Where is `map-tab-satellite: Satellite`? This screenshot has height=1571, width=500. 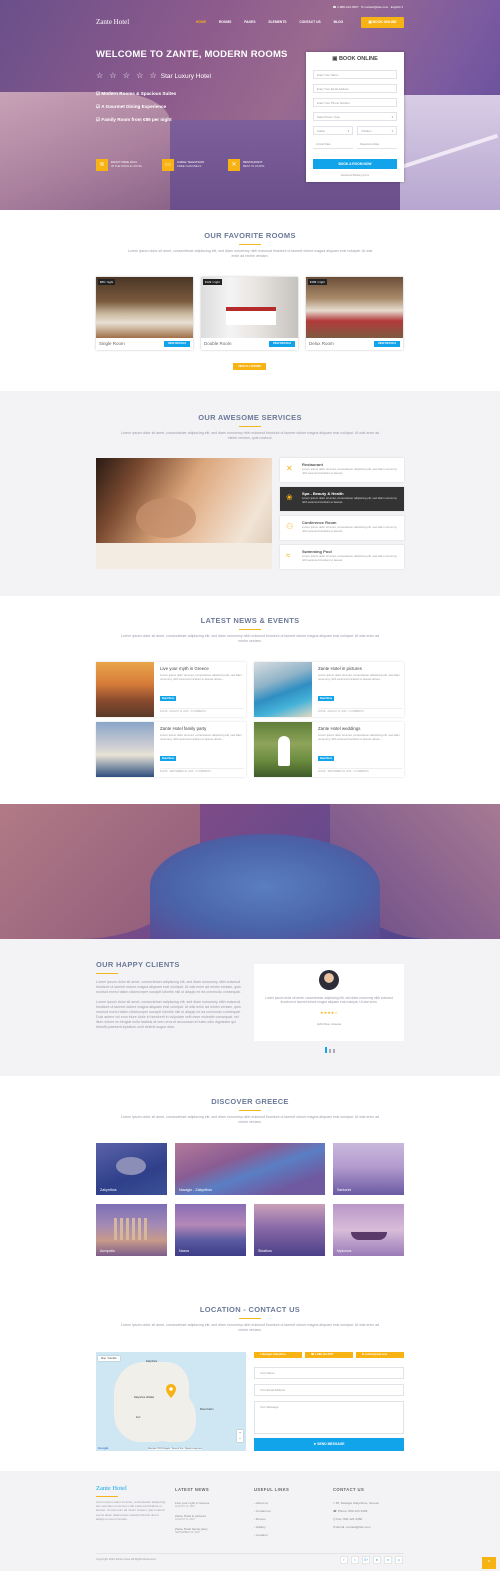
map-tab-satellite: Satellite is located at coordinates (112, 1358).